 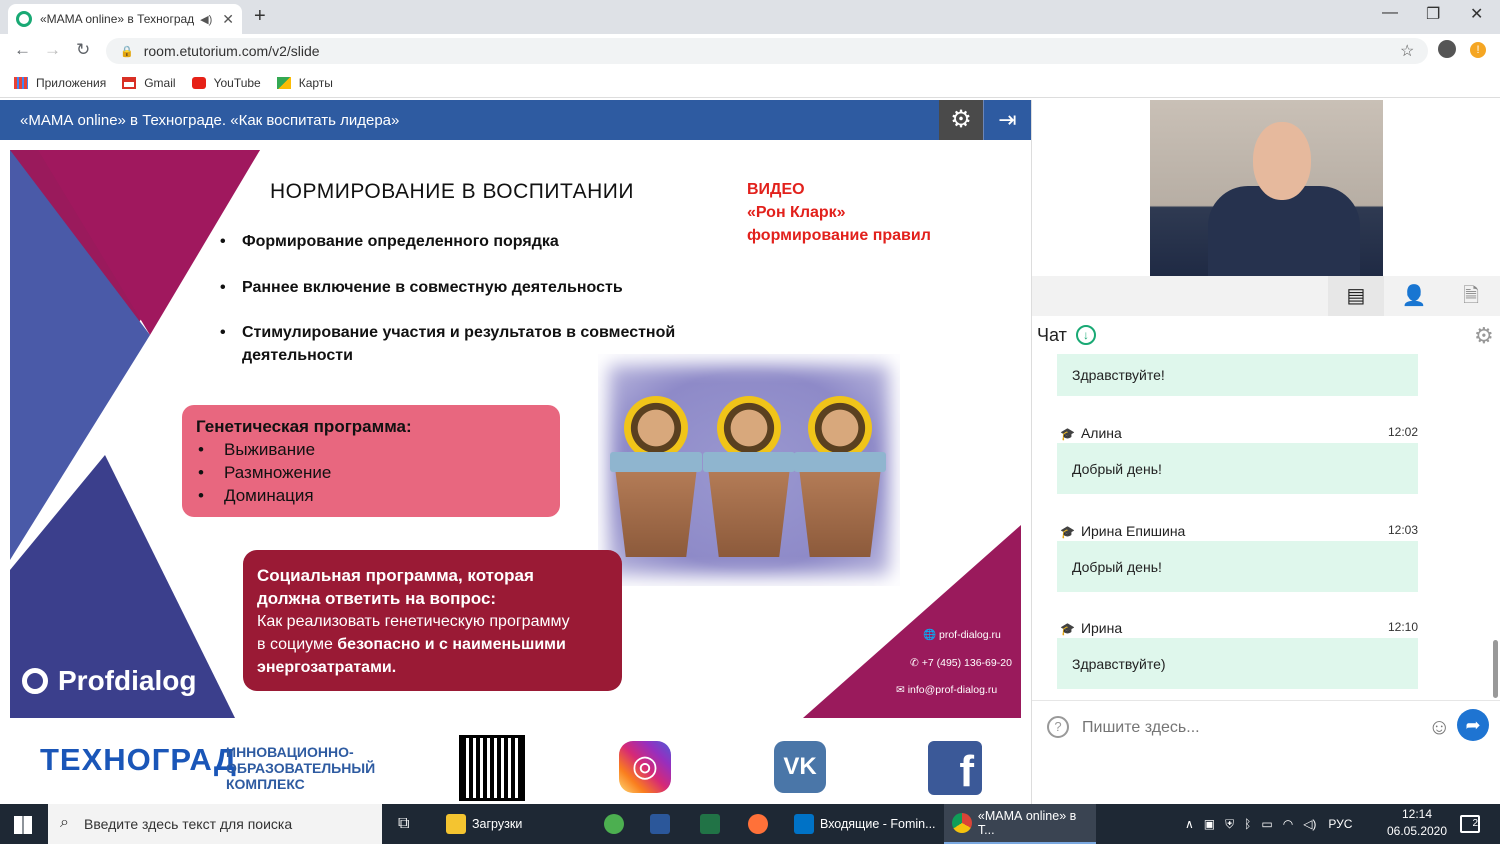 What do you see at coordinates (1403, 530) in the screenshot?
I see `chat-time: 12:03` at bounding box center [1403, 530].